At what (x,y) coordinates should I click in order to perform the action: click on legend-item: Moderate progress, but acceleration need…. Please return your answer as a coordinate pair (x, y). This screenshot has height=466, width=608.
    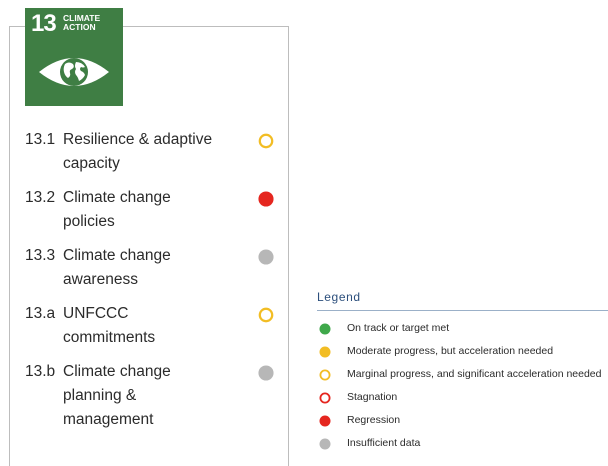
    Looking at the image, I should click on (462, 355).